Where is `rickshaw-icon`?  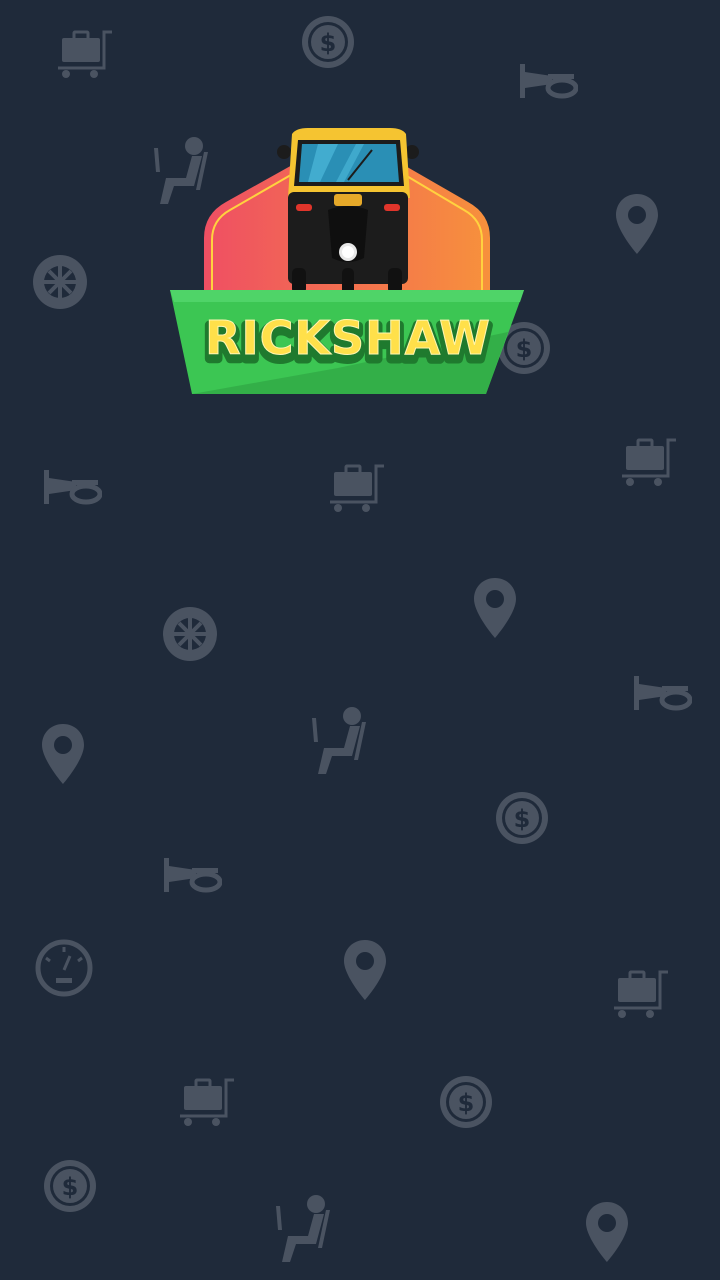 rickshaw-icon is located at coordinates (348, 219).